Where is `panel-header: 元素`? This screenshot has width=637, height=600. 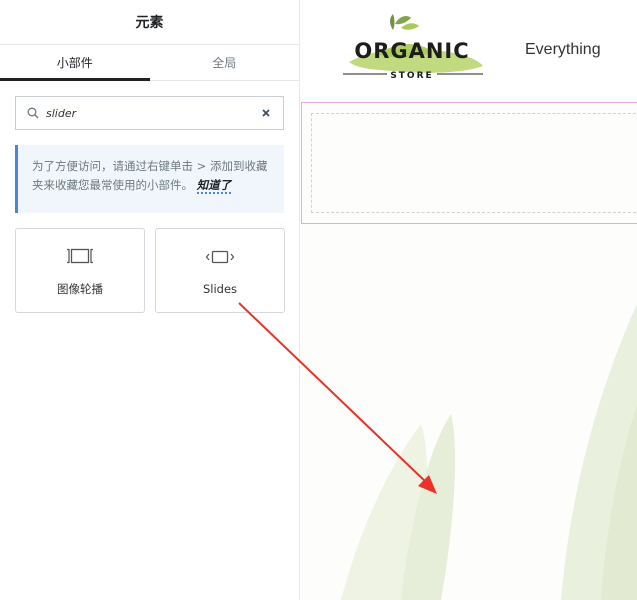 panel-header: 元素 is located at coordinates (149, 22).